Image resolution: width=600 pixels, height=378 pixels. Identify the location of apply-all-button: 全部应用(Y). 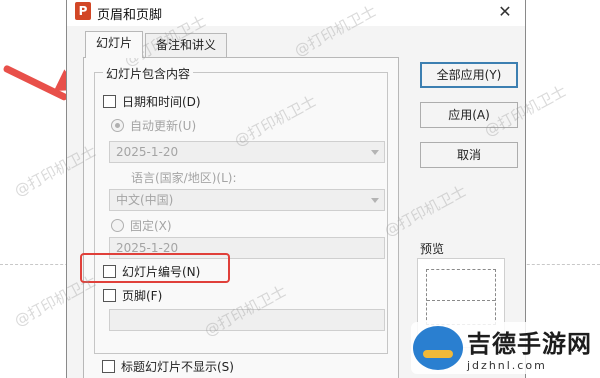
(469, 75).